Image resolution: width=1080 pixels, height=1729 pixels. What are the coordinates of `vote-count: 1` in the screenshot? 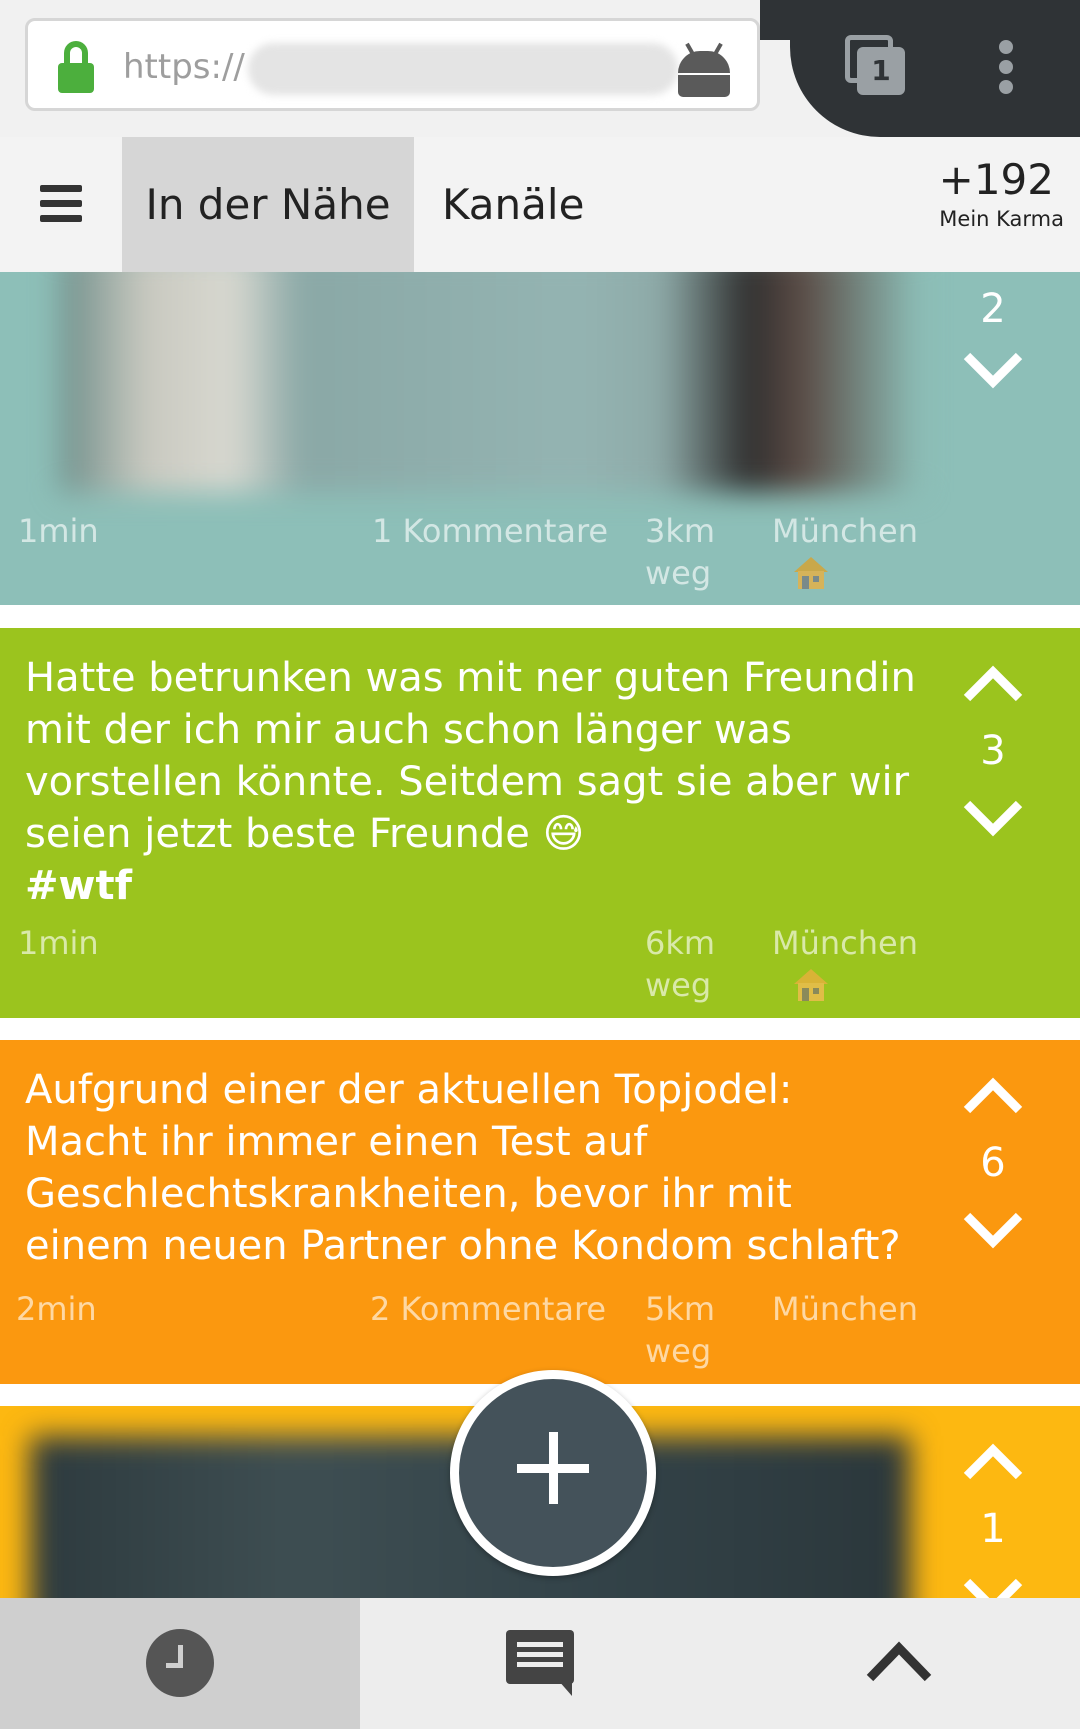 It's located at (993, 1529).